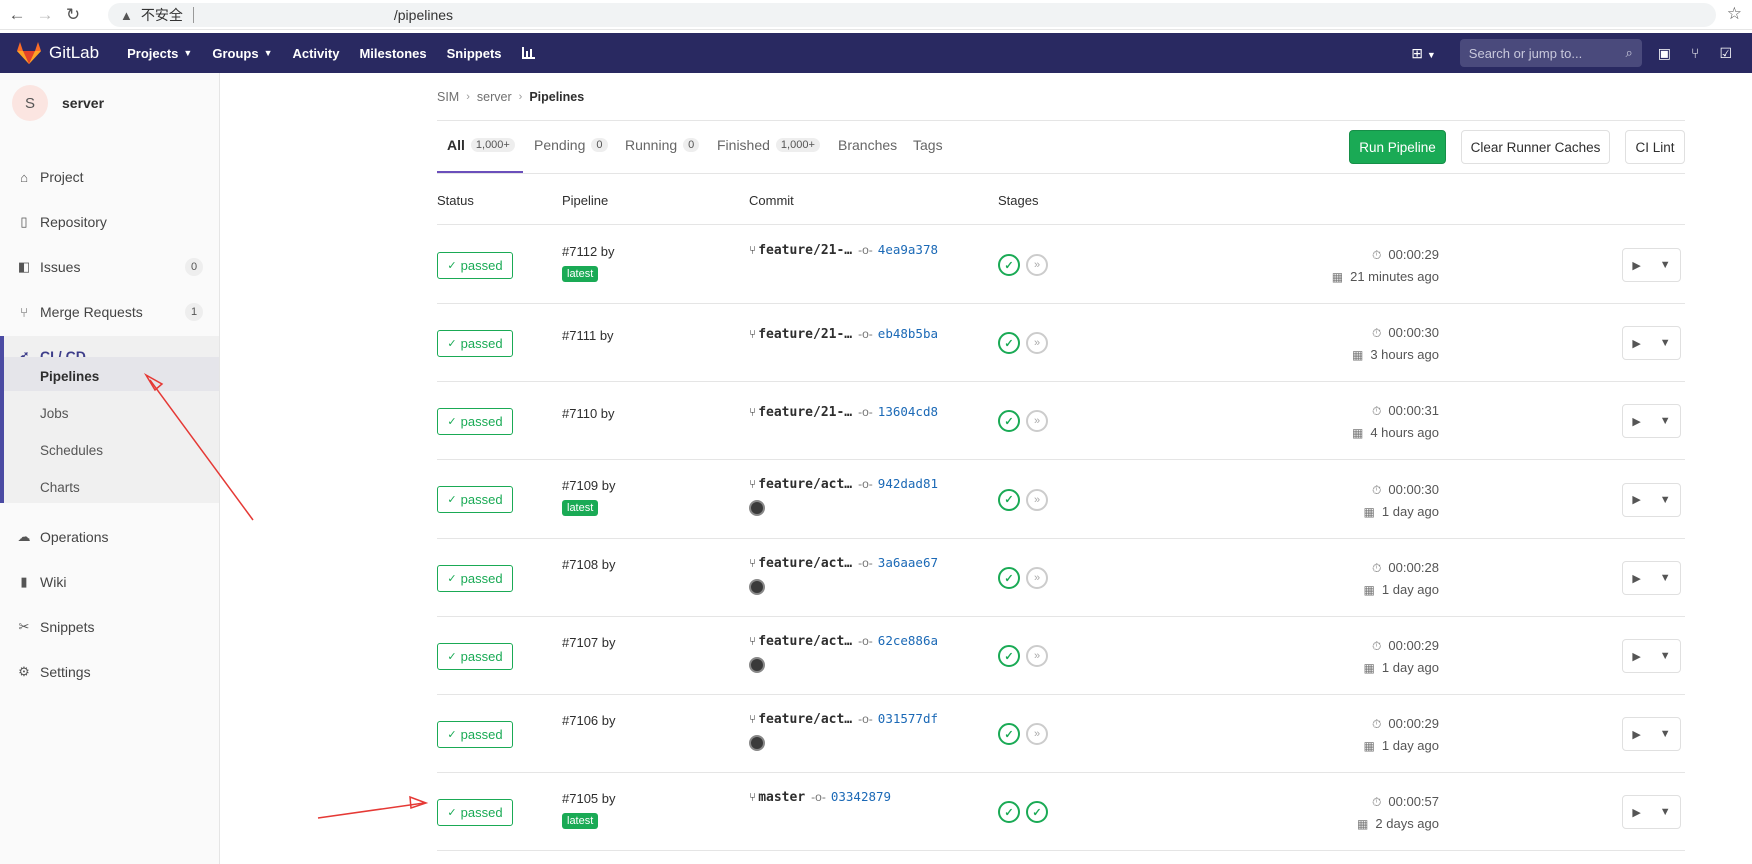  Describe the element at coordinates (843, 412) in the screenshot. I see `branch-link: ⑂ feature/21-… -o- 13604cd8` at that location.